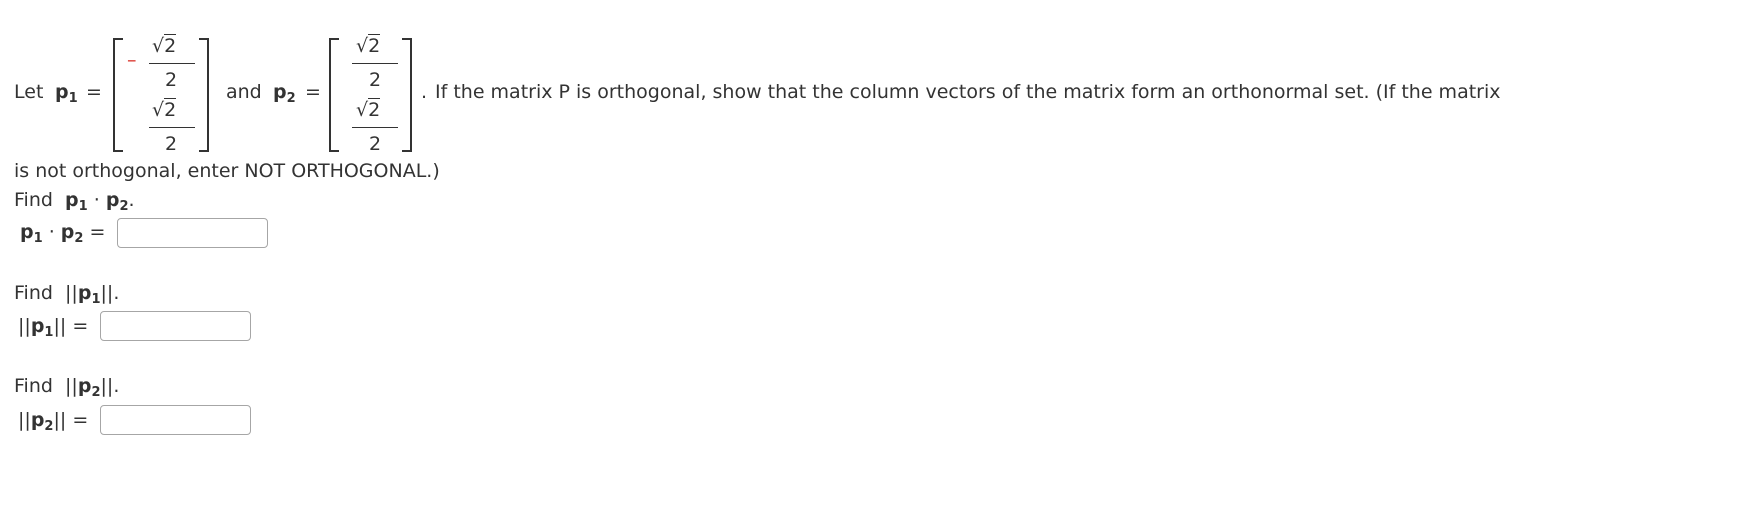 The width and height of the screenshot is (1756, 523). What do you see at coordinates (53, 327) in the screenshot?
I see `q2-answer-label: ||p1|| =` at bounding box center [53, 327].